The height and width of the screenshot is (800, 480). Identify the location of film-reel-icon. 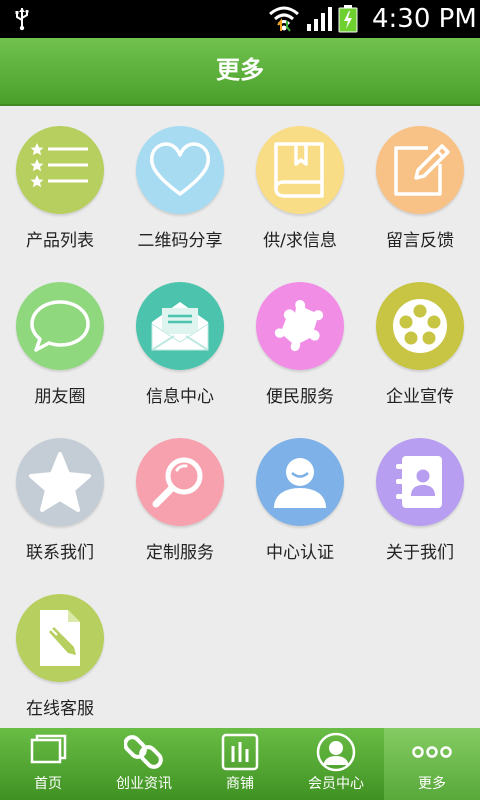
(420, 326).